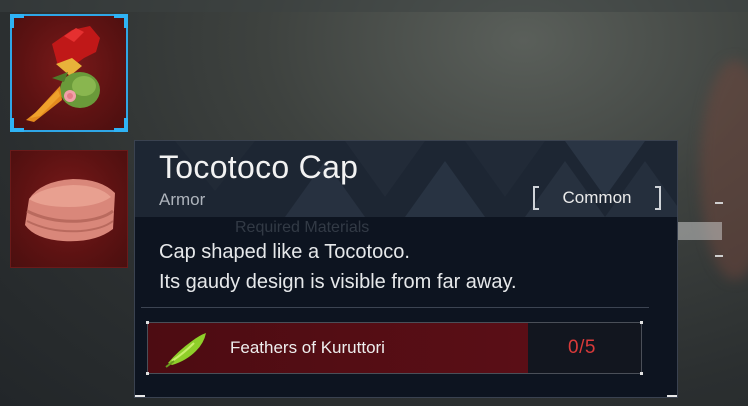 The width and height of the screenshot is (748, 406). What do you see at coordinates (63, 74) in the screenshot?
I see `tocotoco-cap-icon` at bounding box center [63, 74].